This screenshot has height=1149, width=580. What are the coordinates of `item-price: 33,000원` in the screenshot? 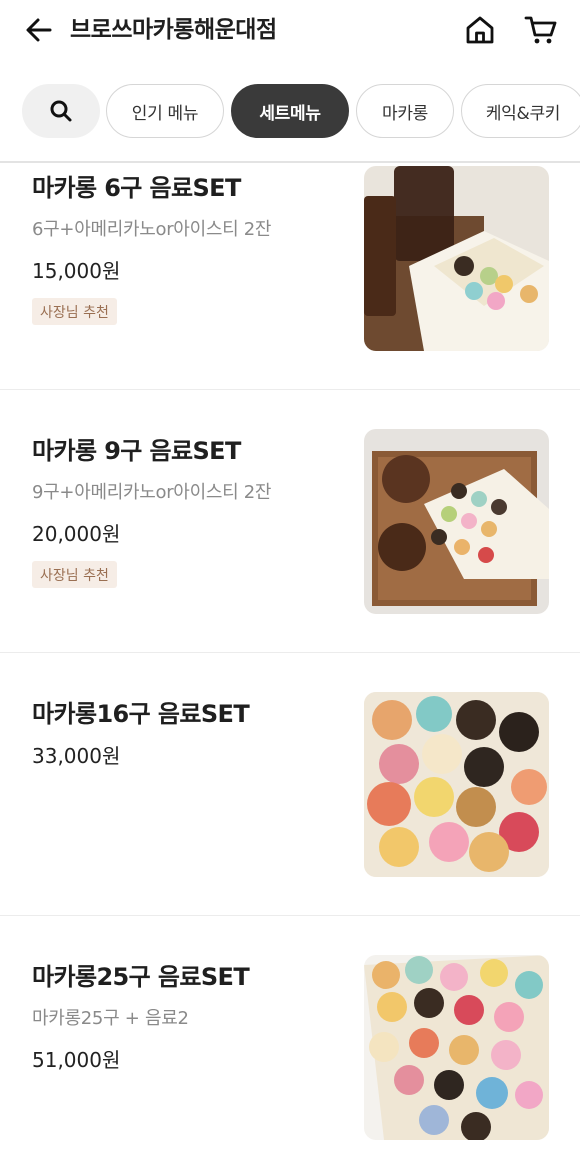 It's located at (76, 756).